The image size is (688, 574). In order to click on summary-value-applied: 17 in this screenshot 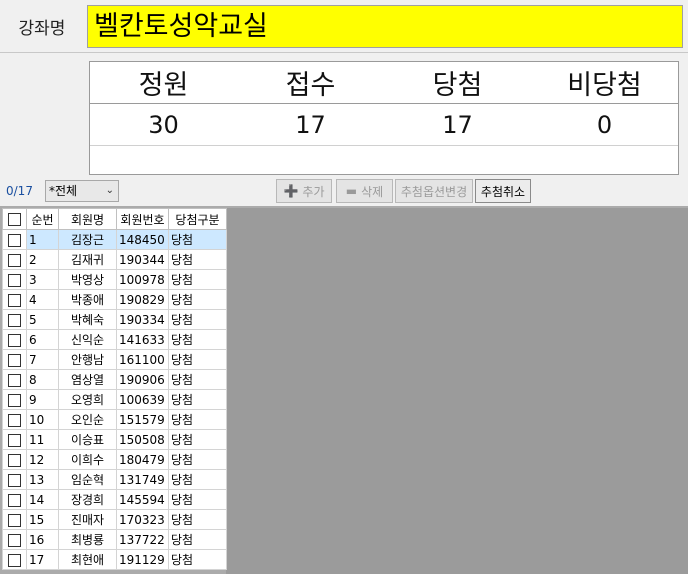, I will do `click(310, 124)`.